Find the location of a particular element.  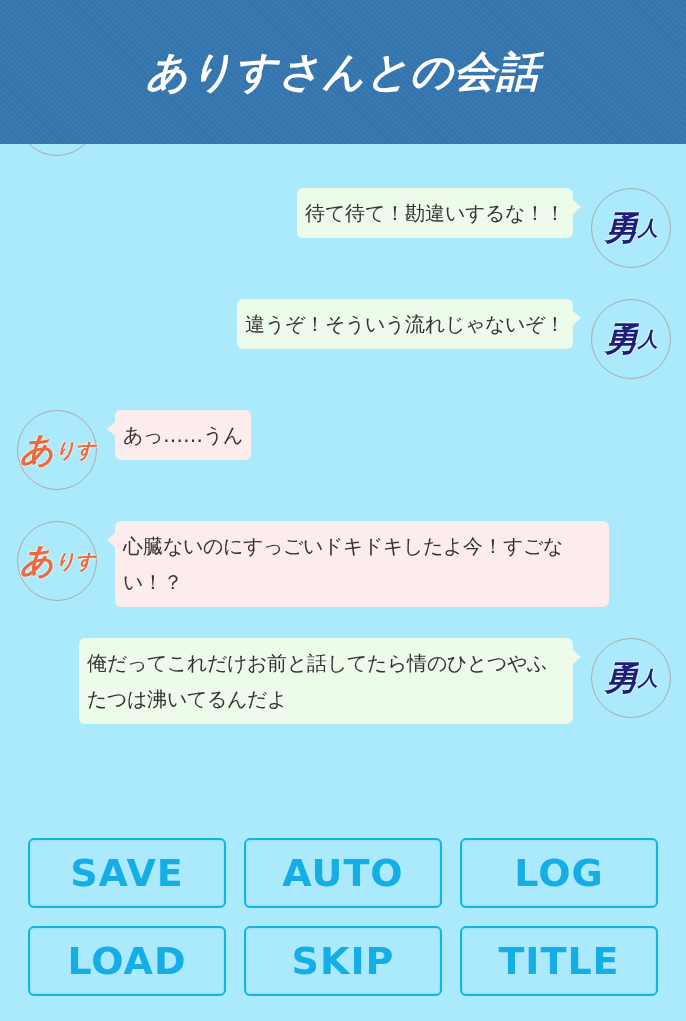

menu-button: LOG is located at coordinates (559, 873).